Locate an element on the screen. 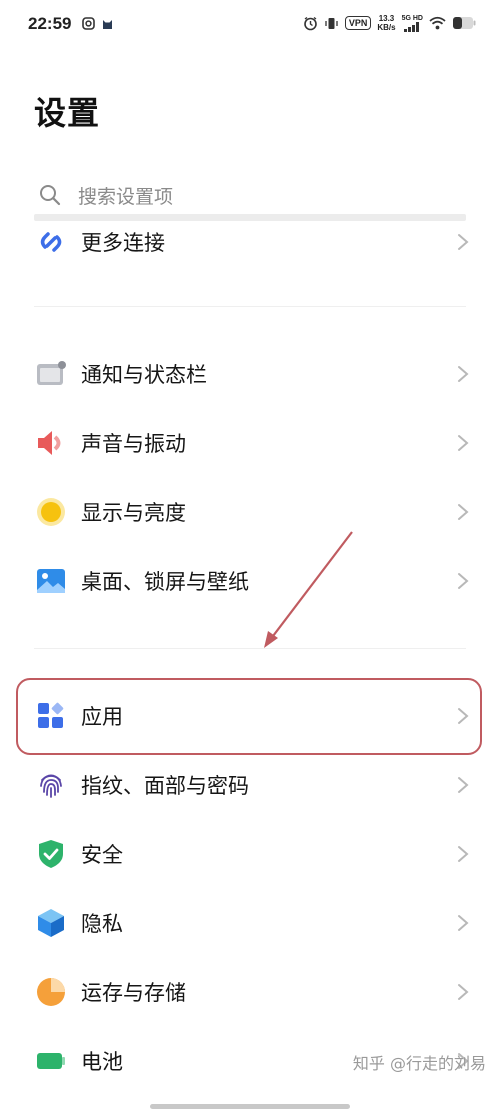  network-speed-unit: KB/s is located at coordinates (386, 27).